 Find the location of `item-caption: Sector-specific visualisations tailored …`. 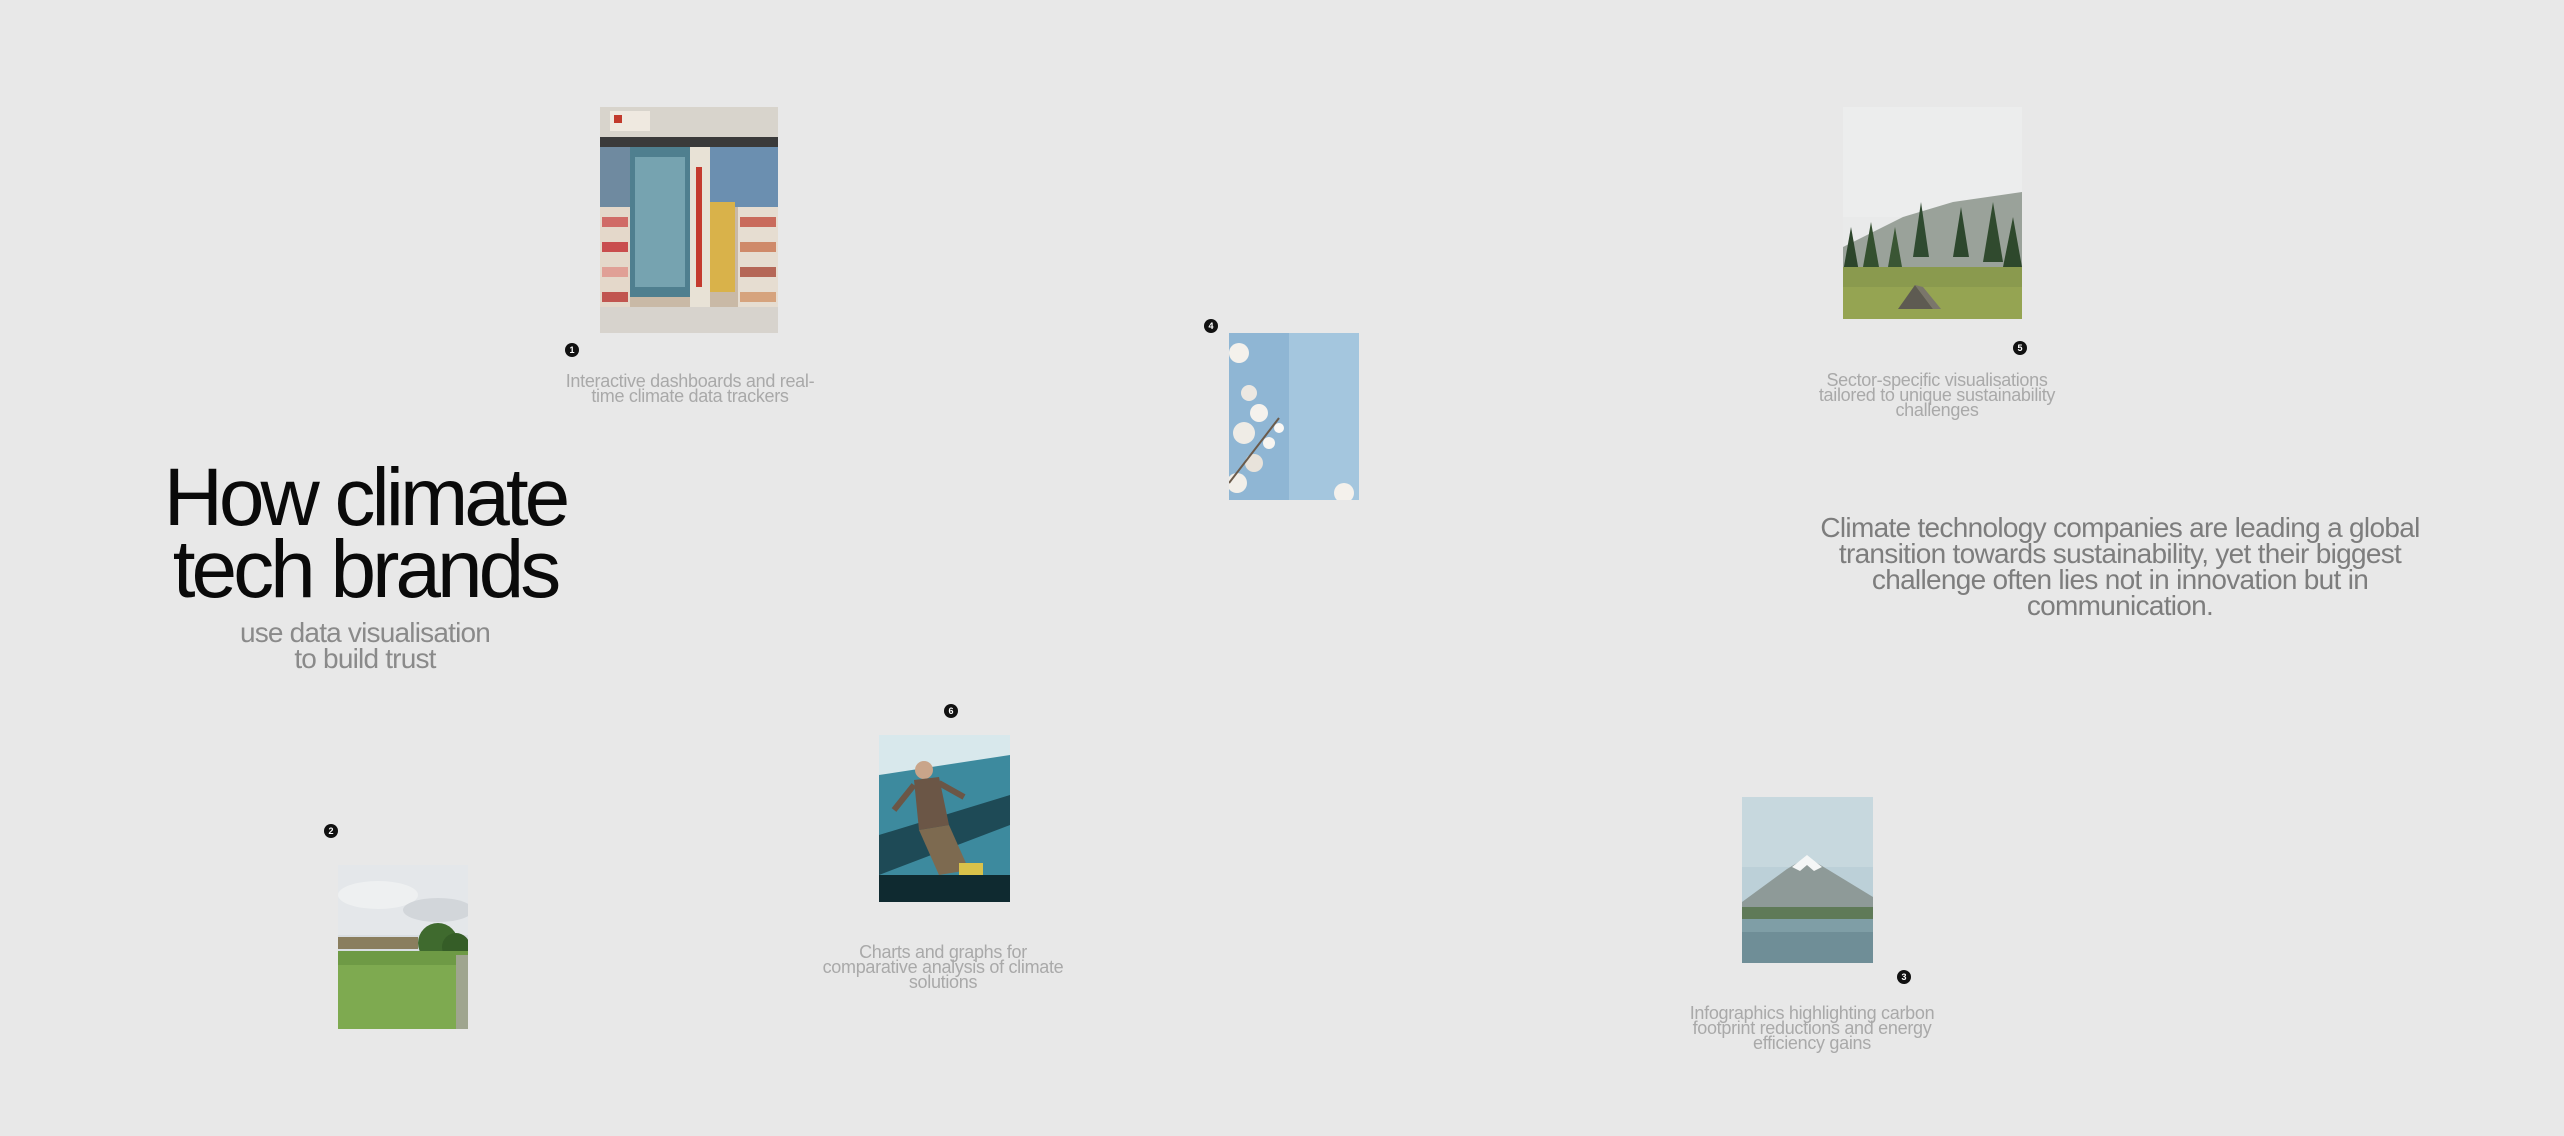

item-caption: Sector-specific visualisations tailored … is located at coordinates (1937, 395).